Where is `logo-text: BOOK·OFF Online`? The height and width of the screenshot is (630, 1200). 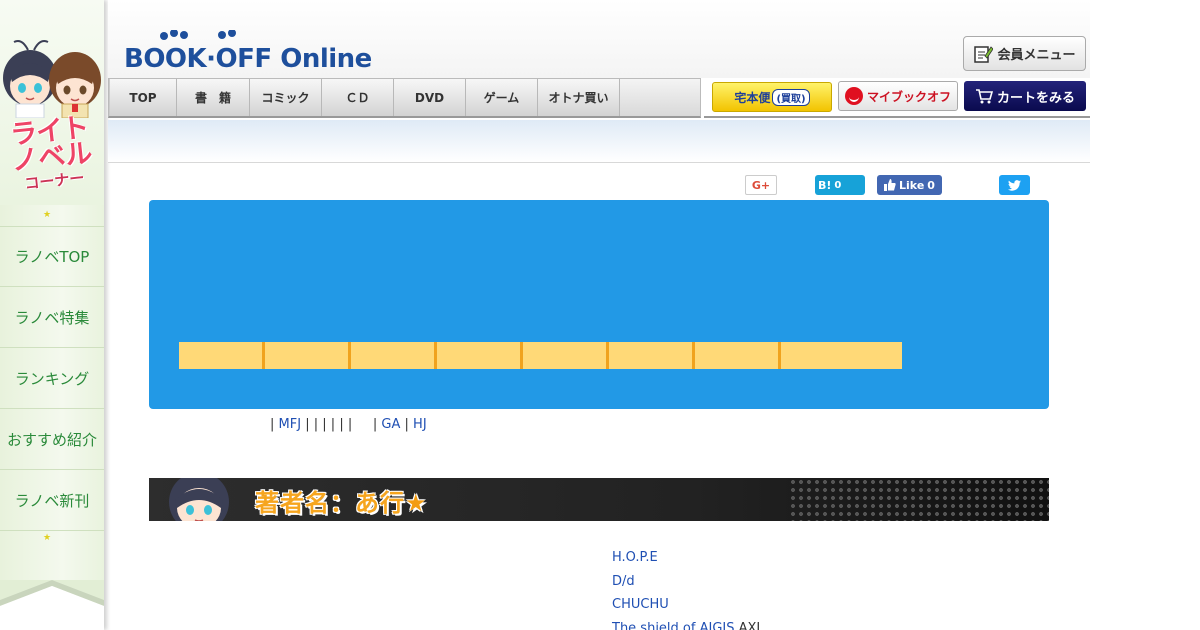
logo-text: BOOK·OFF Online is located at coordinates (248, 59).